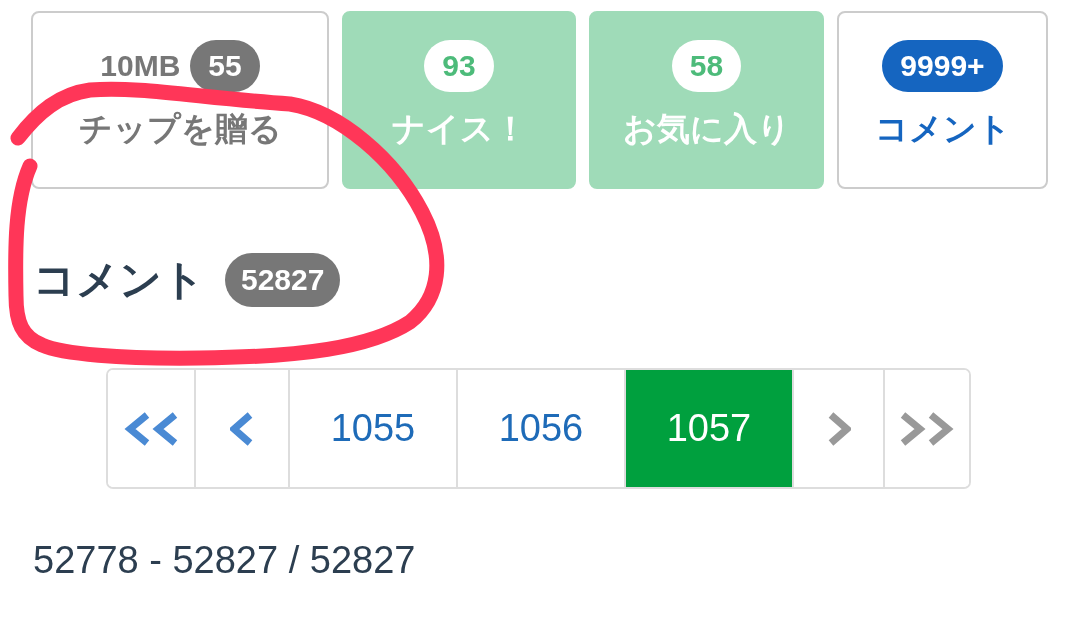 The width and height of the screenshot is (1080, 631). I want to click on action-button: 10MB 55 チップを贈る, so click(180, 100).